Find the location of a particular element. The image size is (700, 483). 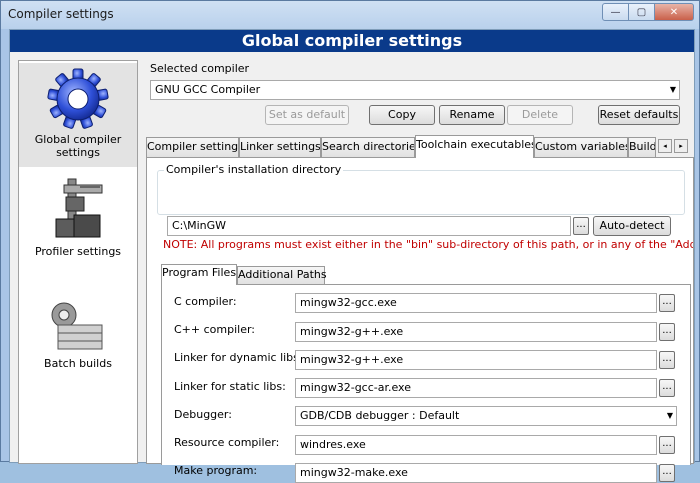

tab-search-directories: Search directories is located at coordinates (368, 147).